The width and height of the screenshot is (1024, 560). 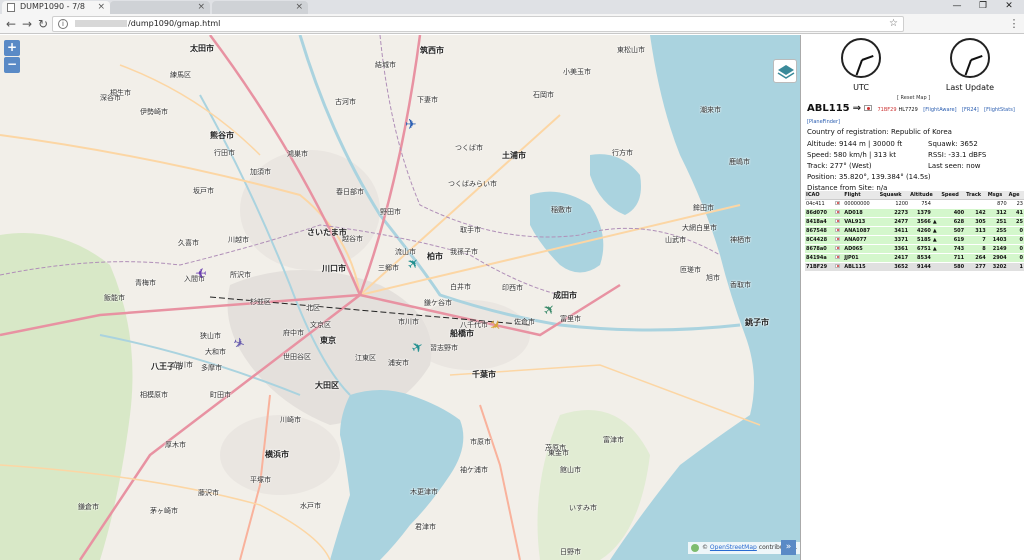 I want to click on cell-flag, so click(x=839, y=222).